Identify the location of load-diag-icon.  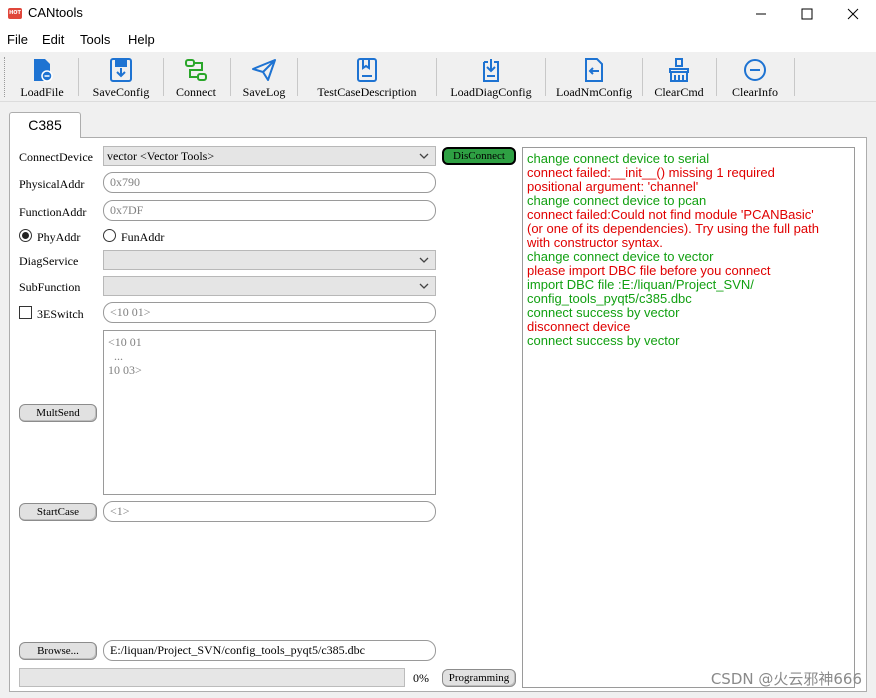
(491, 70).